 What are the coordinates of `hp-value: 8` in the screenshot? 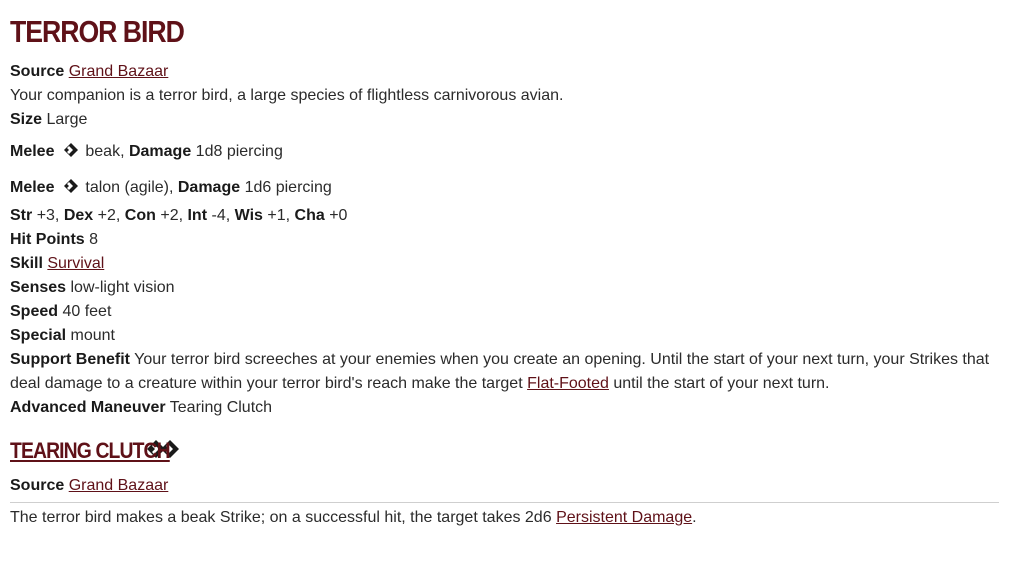 It's located at (94, 239).